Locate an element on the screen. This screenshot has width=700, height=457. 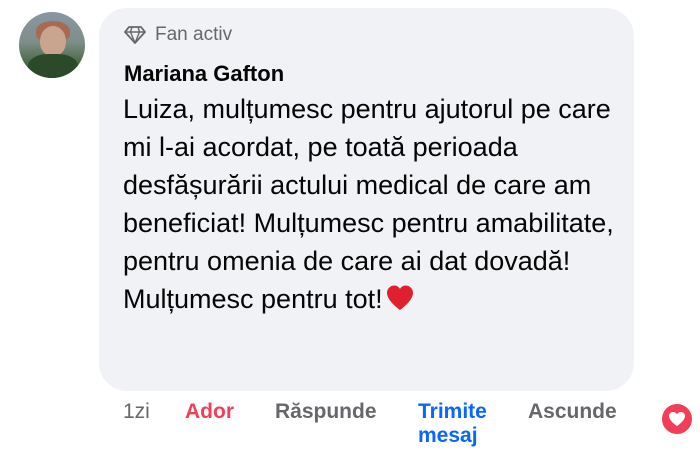
hide-button: Ascunde is located at coordinates (572, 412).